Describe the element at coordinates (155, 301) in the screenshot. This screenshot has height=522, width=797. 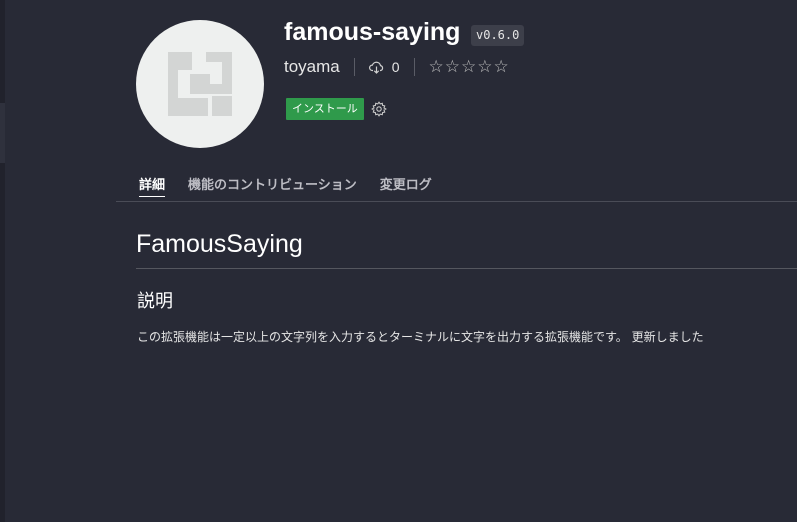
I see `readme-section-heading: 説明` at that location.